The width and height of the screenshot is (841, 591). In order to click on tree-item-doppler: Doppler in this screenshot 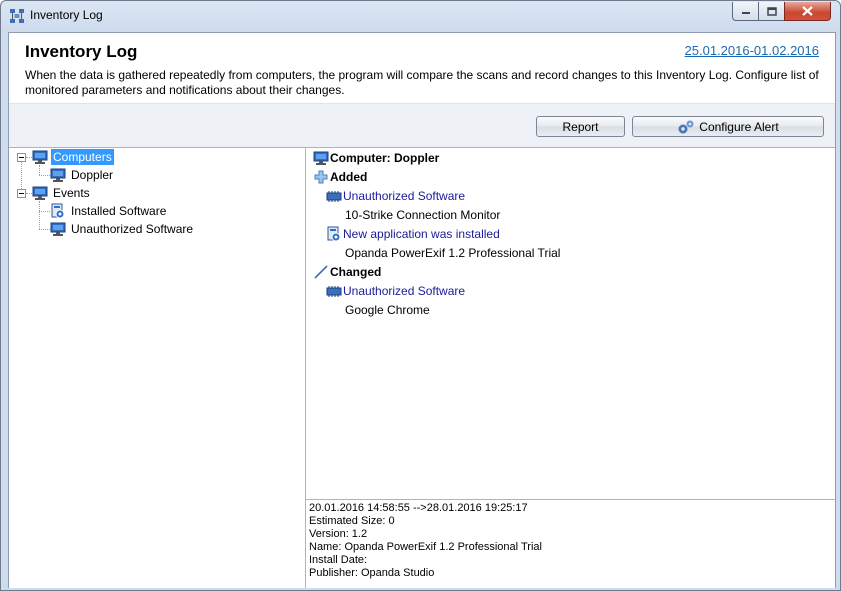, I will do `click(82, 175)`.